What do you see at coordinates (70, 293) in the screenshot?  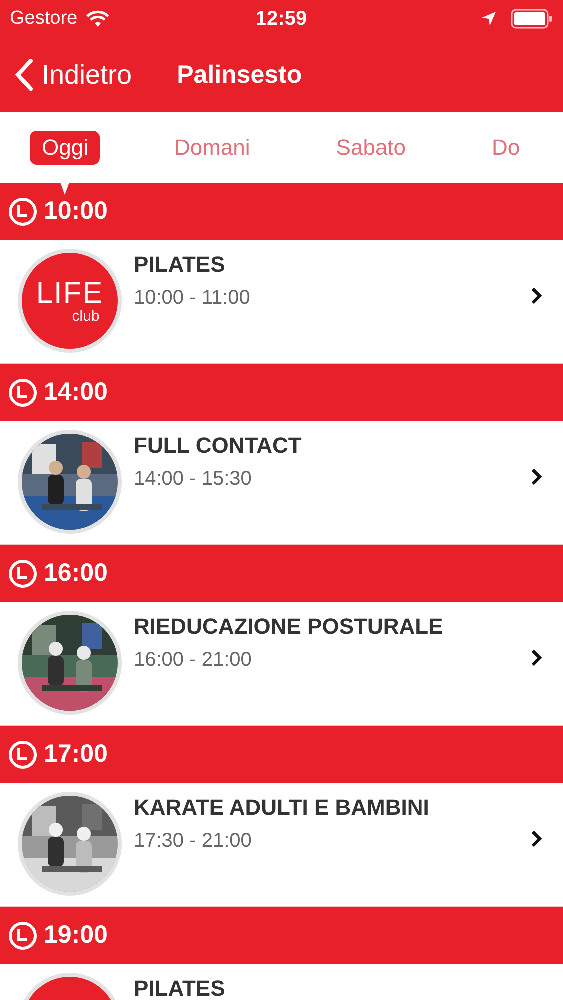 I see `logo-word: LIFE` at bounding box center [70, 293].